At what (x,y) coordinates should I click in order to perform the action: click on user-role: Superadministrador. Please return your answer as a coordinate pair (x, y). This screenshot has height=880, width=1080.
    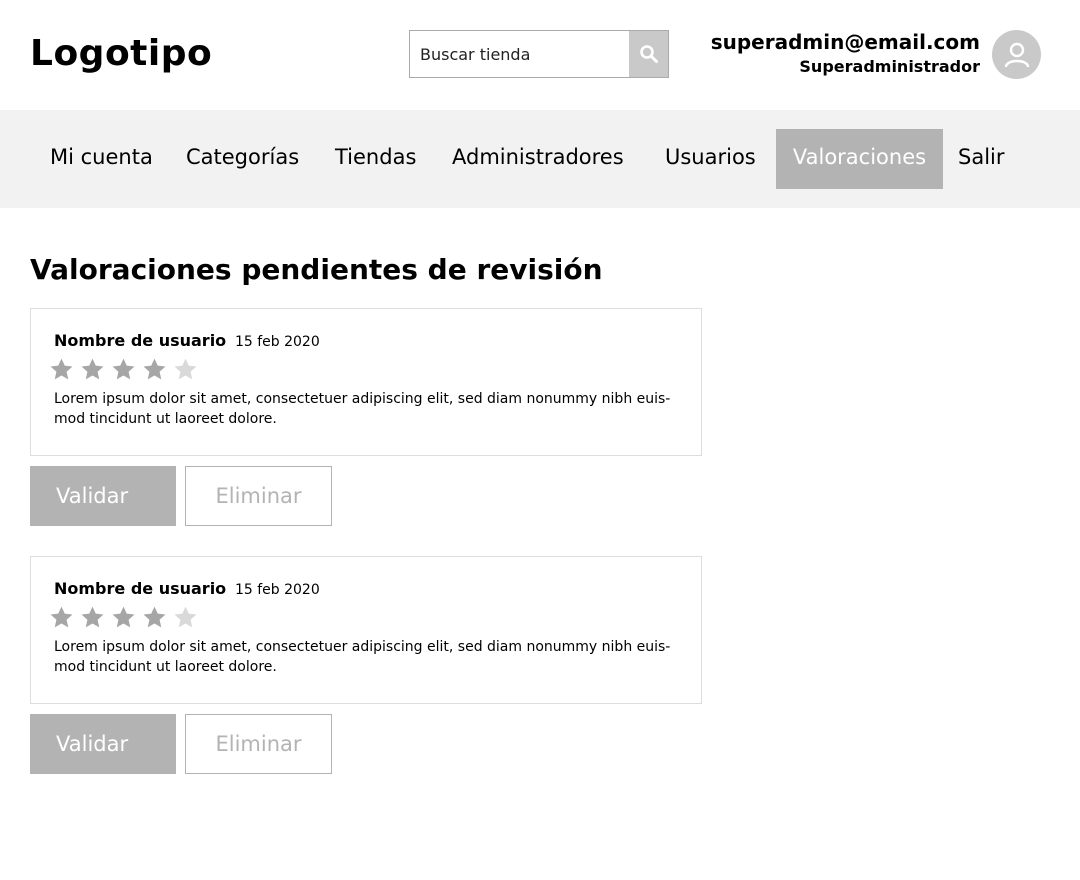
    Looking at the image, I should click on (889, 66).